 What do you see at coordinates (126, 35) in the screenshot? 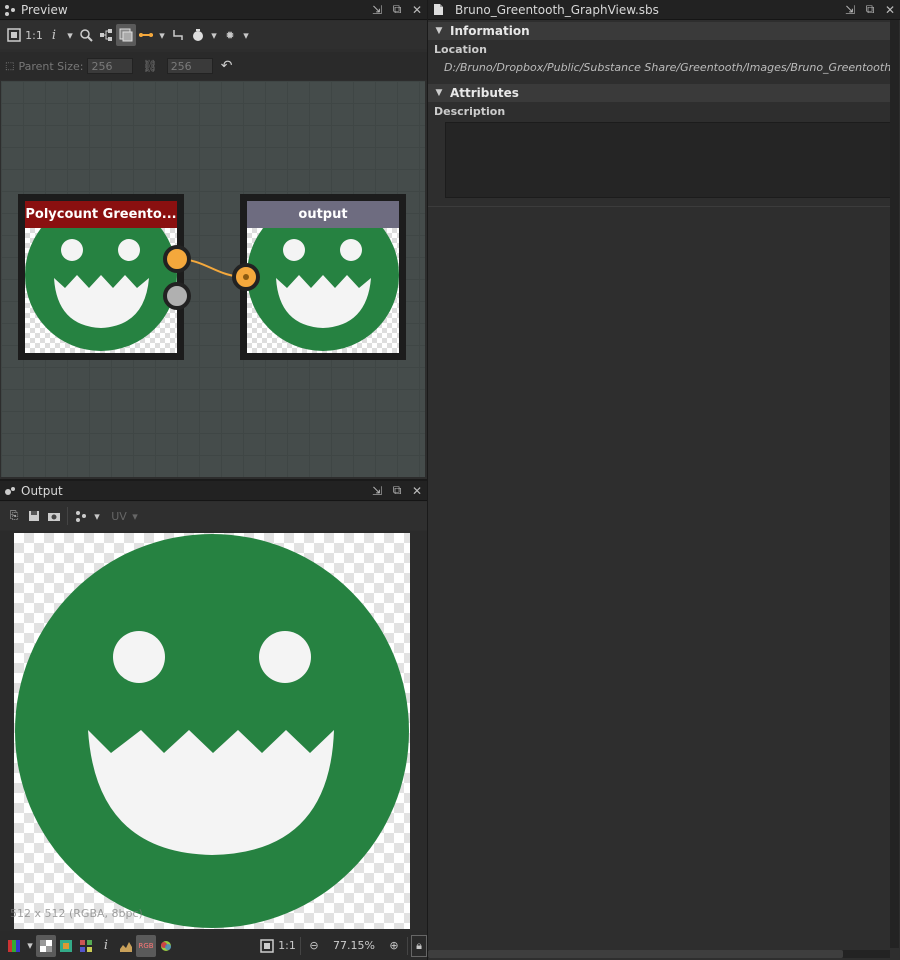
I see `frame-icon` at bounding box center [126, 35].